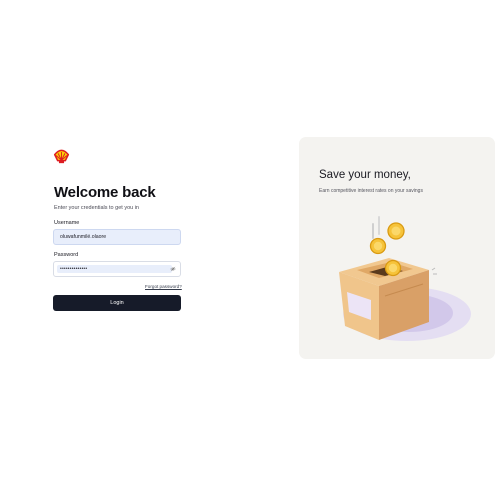 The image size is (500, 500). I want to click on shell-logo-icon, so click(61, 156).